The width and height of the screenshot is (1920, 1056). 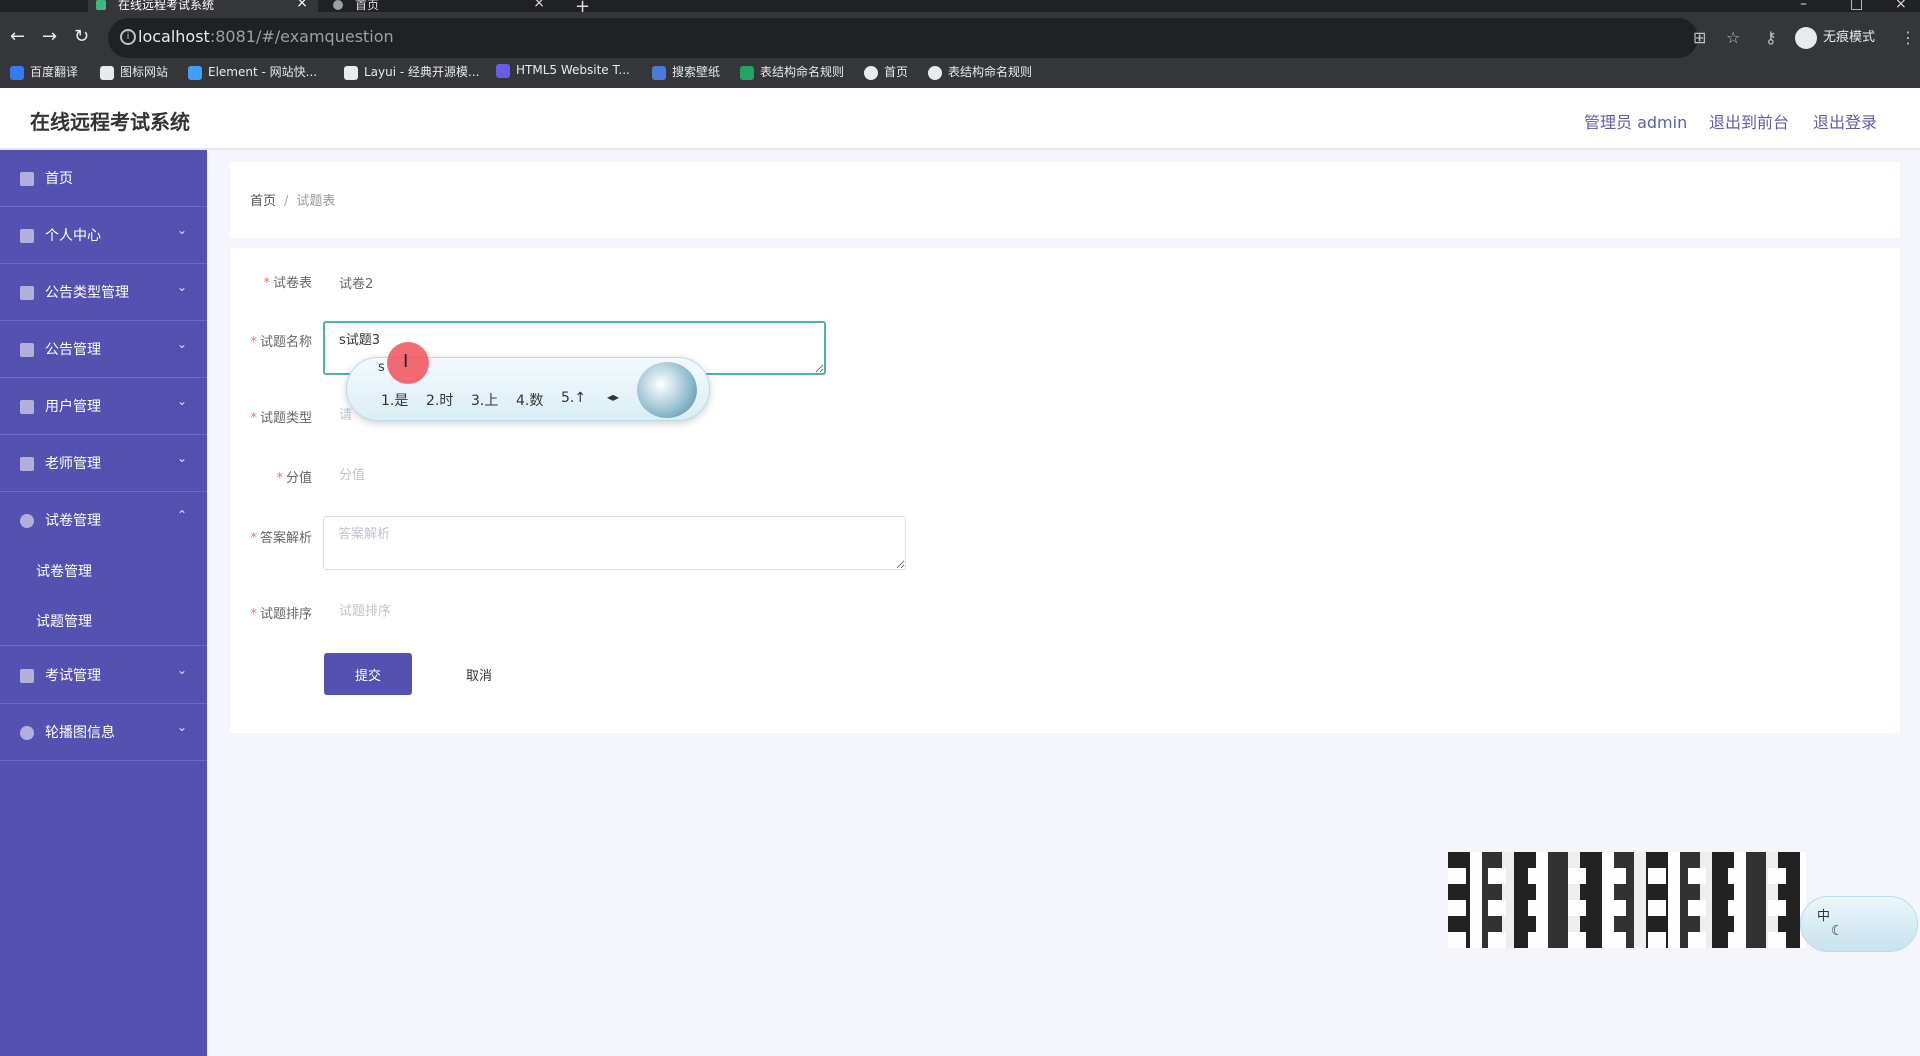 I want to click on bar-chart-icon, so click(x=27, y=350).